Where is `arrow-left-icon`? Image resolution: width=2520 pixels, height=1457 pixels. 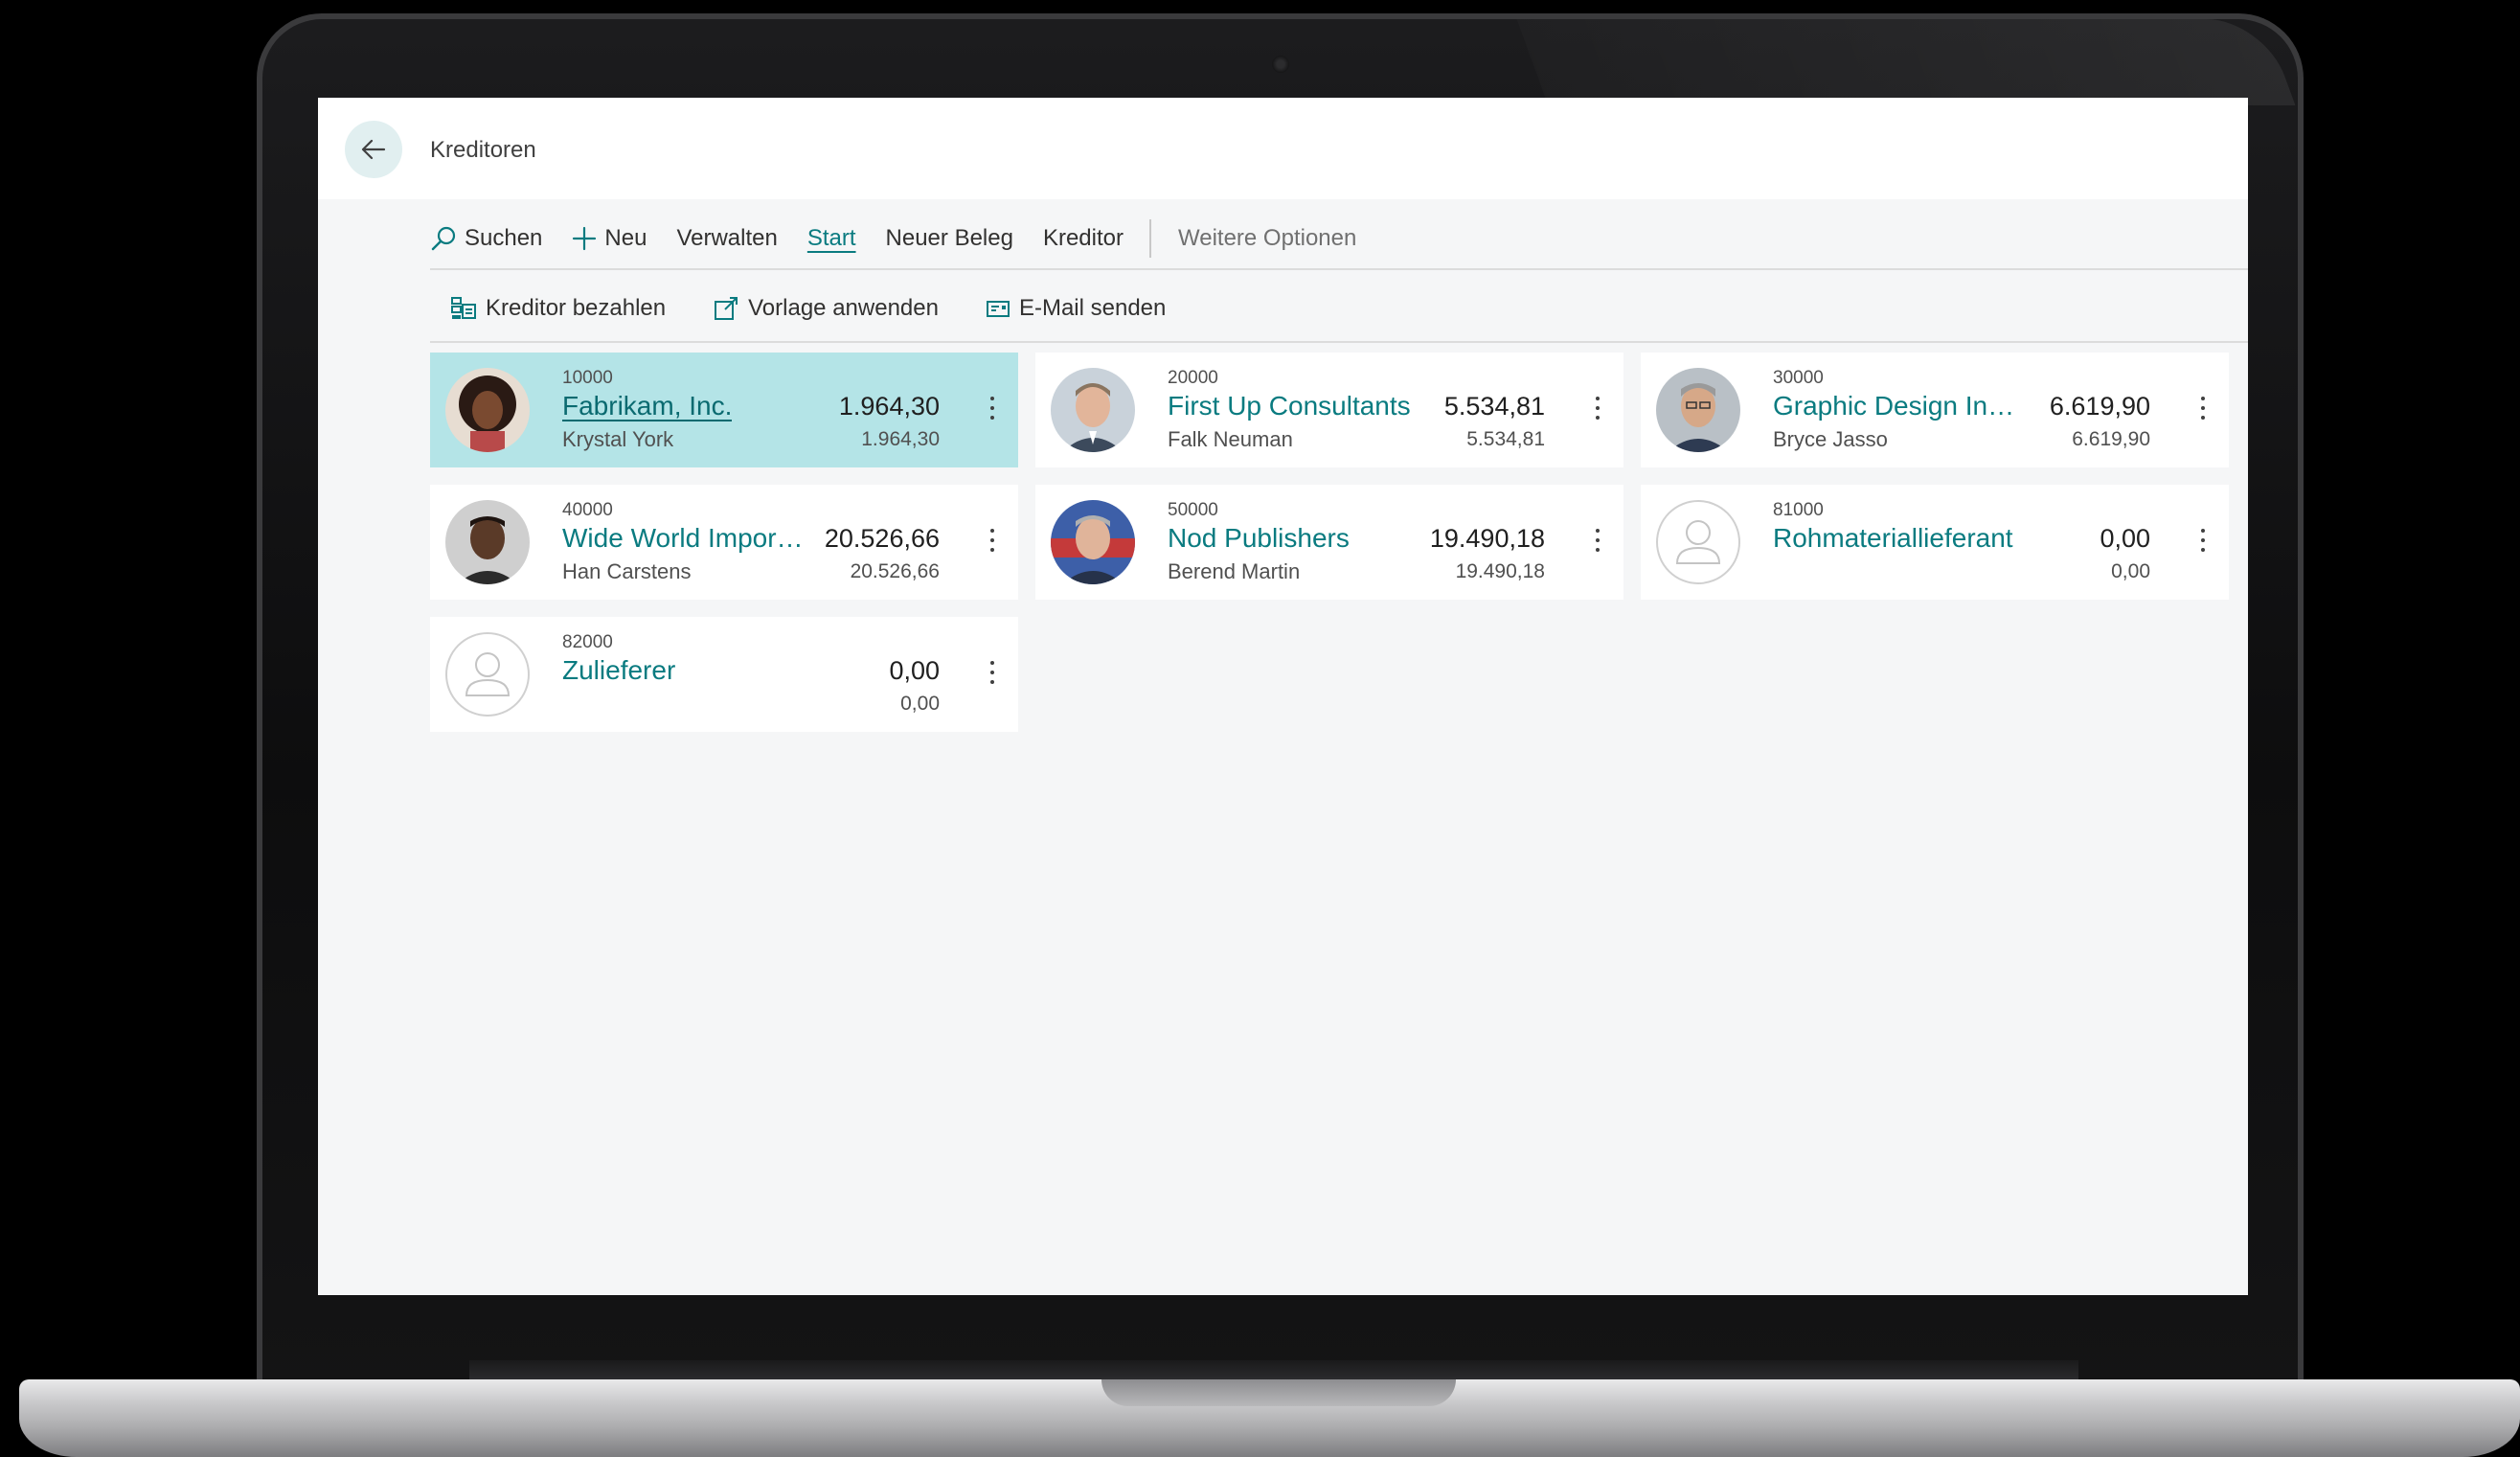 arrow-left-icon is located at coordinates (373, 149).